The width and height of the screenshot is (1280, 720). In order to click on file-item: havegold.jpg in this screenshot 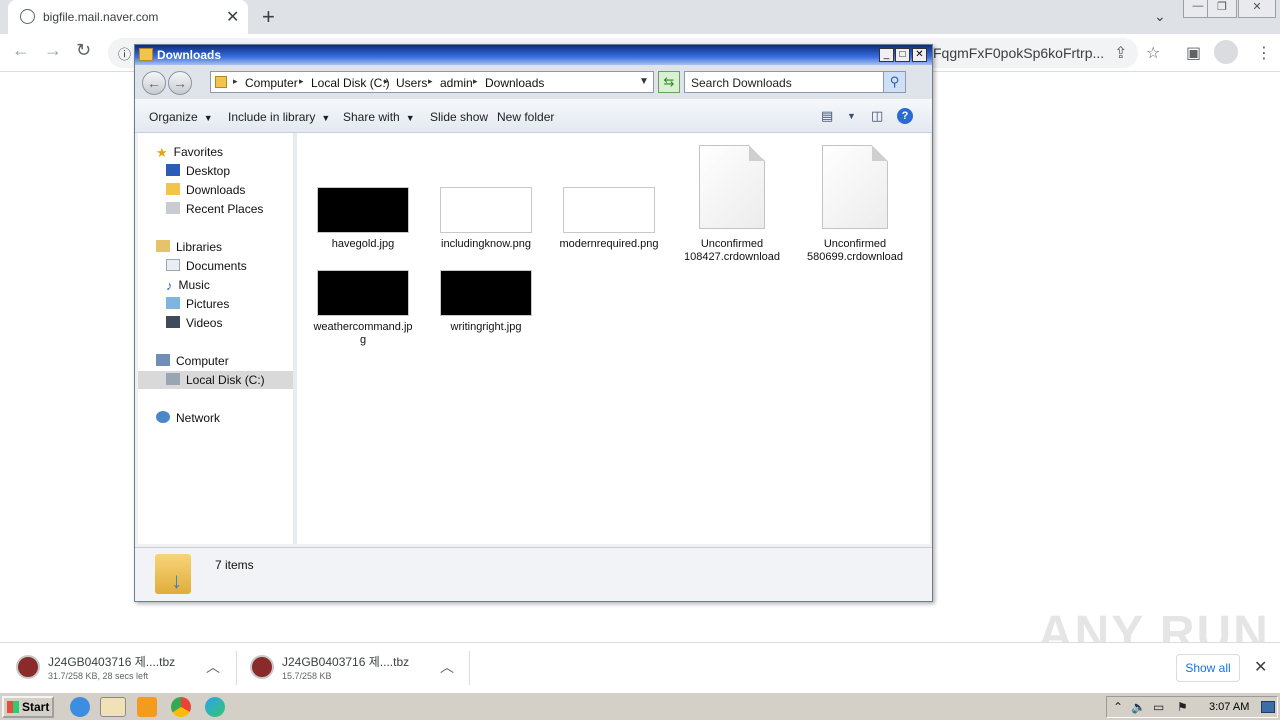, I will do `click(363, 227)`.